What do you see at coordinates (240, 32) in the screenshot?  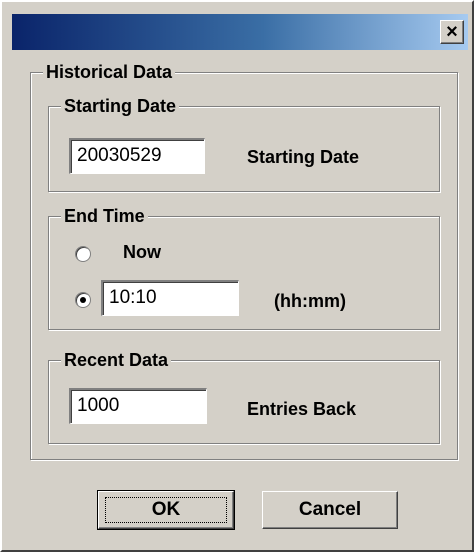 I see `title-bar` at bounding box center [240, 32].